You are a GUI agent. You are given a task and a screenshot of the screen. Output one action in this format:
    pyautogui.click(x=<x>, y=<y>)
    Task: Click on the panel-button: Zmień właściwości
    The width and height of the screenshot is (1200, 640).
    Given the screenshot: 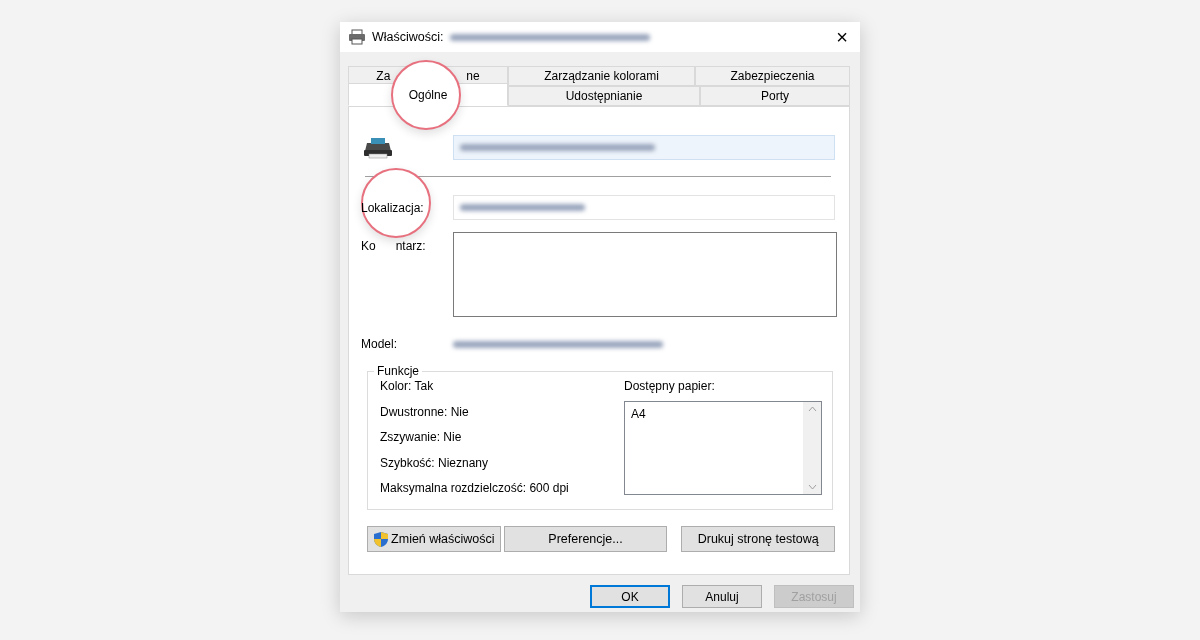 What is the action you would take?
    pyautogui.click(x=434, y=539)
    